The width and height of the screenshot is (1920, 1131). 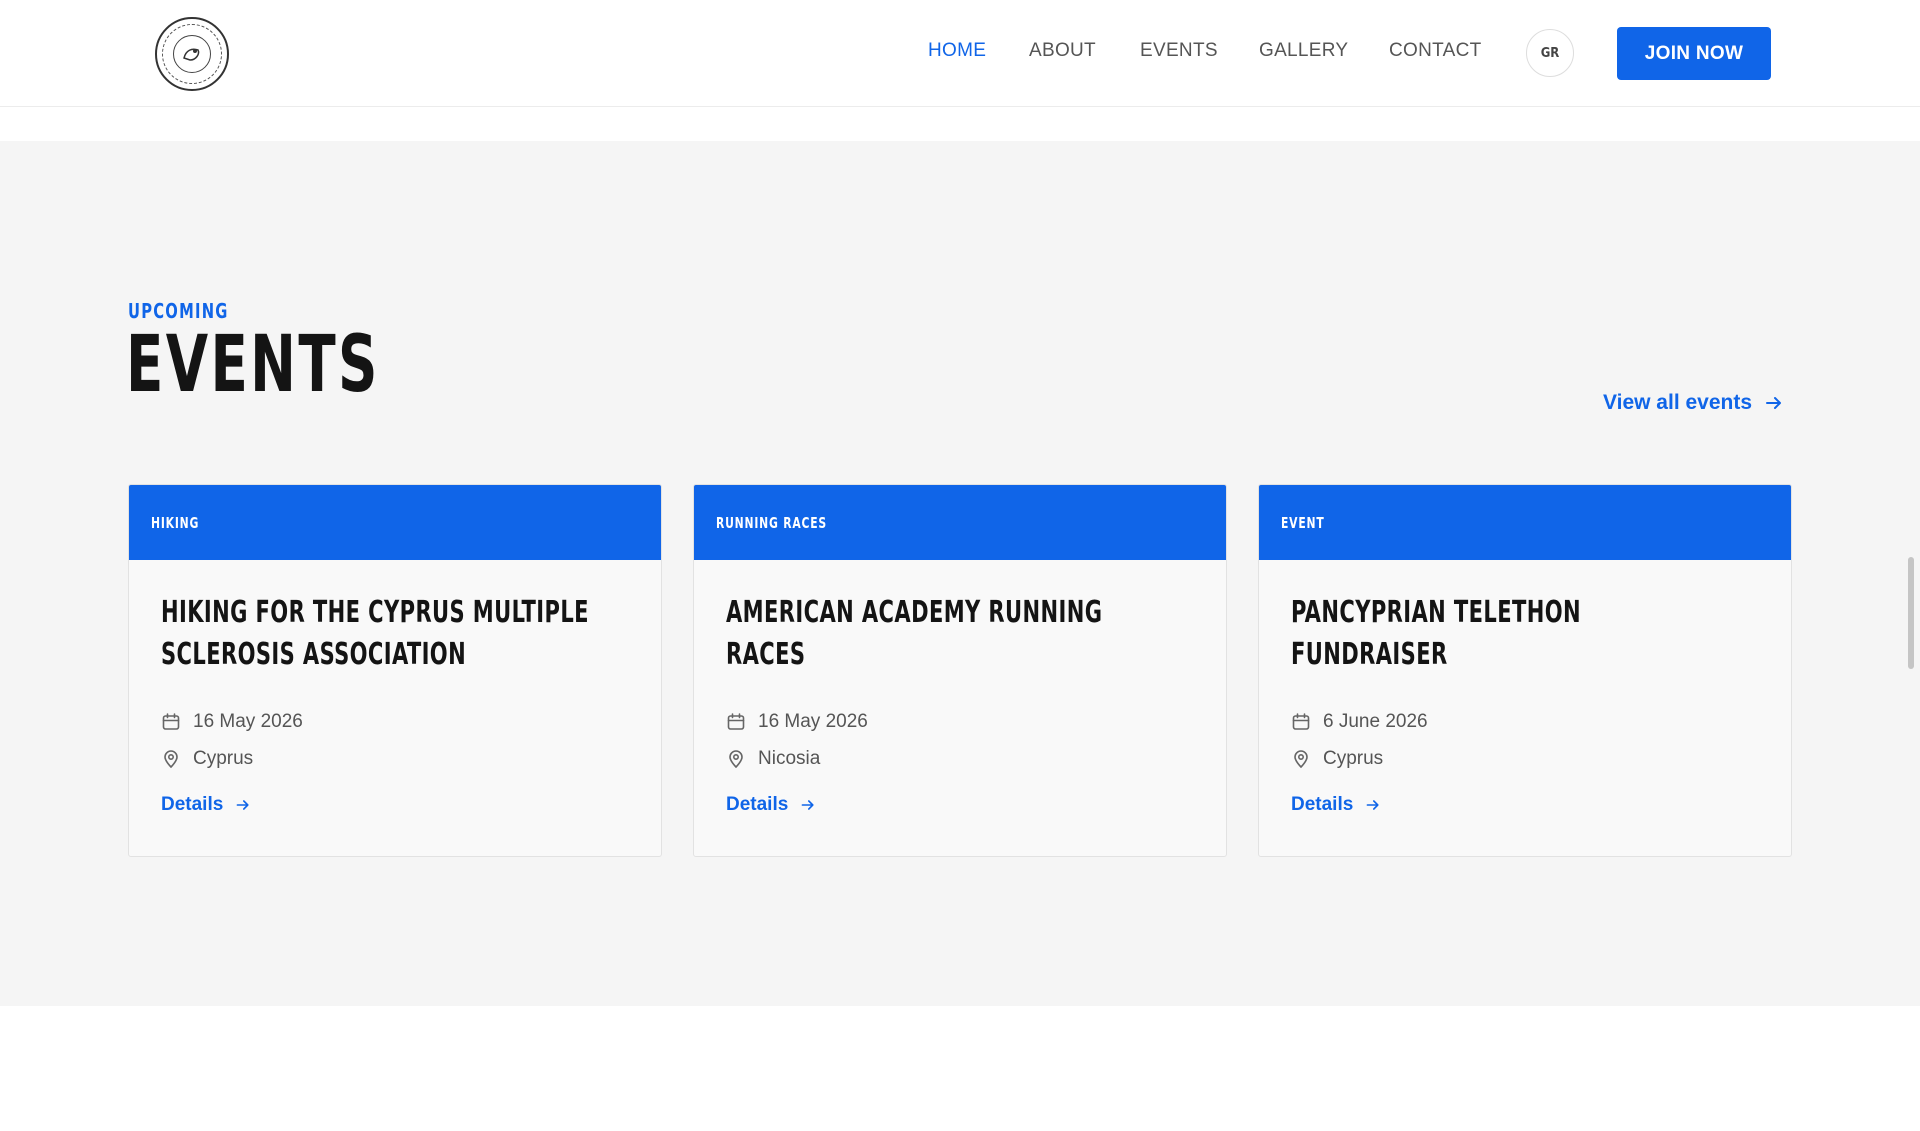 I want to click on nav-home: HOME, so click(x=957, y=51).